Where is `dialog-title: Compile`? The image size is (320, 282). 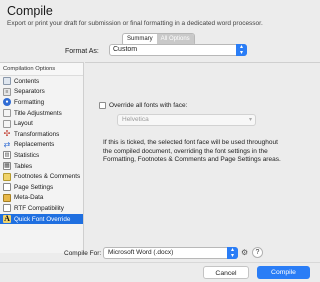 dialog-title: Compile is located at coordinates (30, 11).